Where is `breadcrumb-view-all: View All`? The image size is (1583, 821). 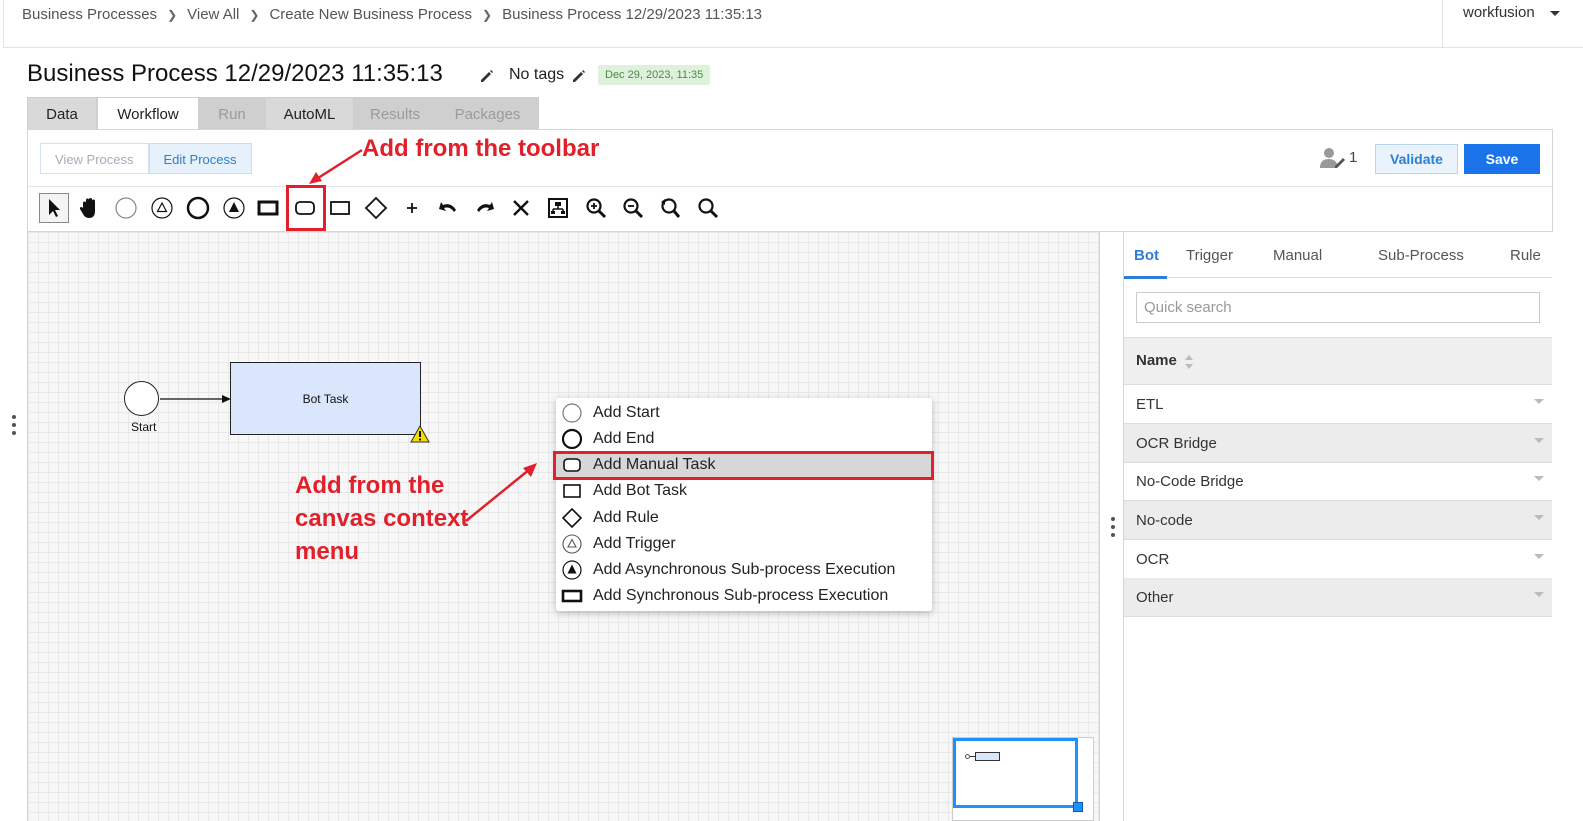
breadcrumb-view-all: View All is located at coordinates (213, 14).